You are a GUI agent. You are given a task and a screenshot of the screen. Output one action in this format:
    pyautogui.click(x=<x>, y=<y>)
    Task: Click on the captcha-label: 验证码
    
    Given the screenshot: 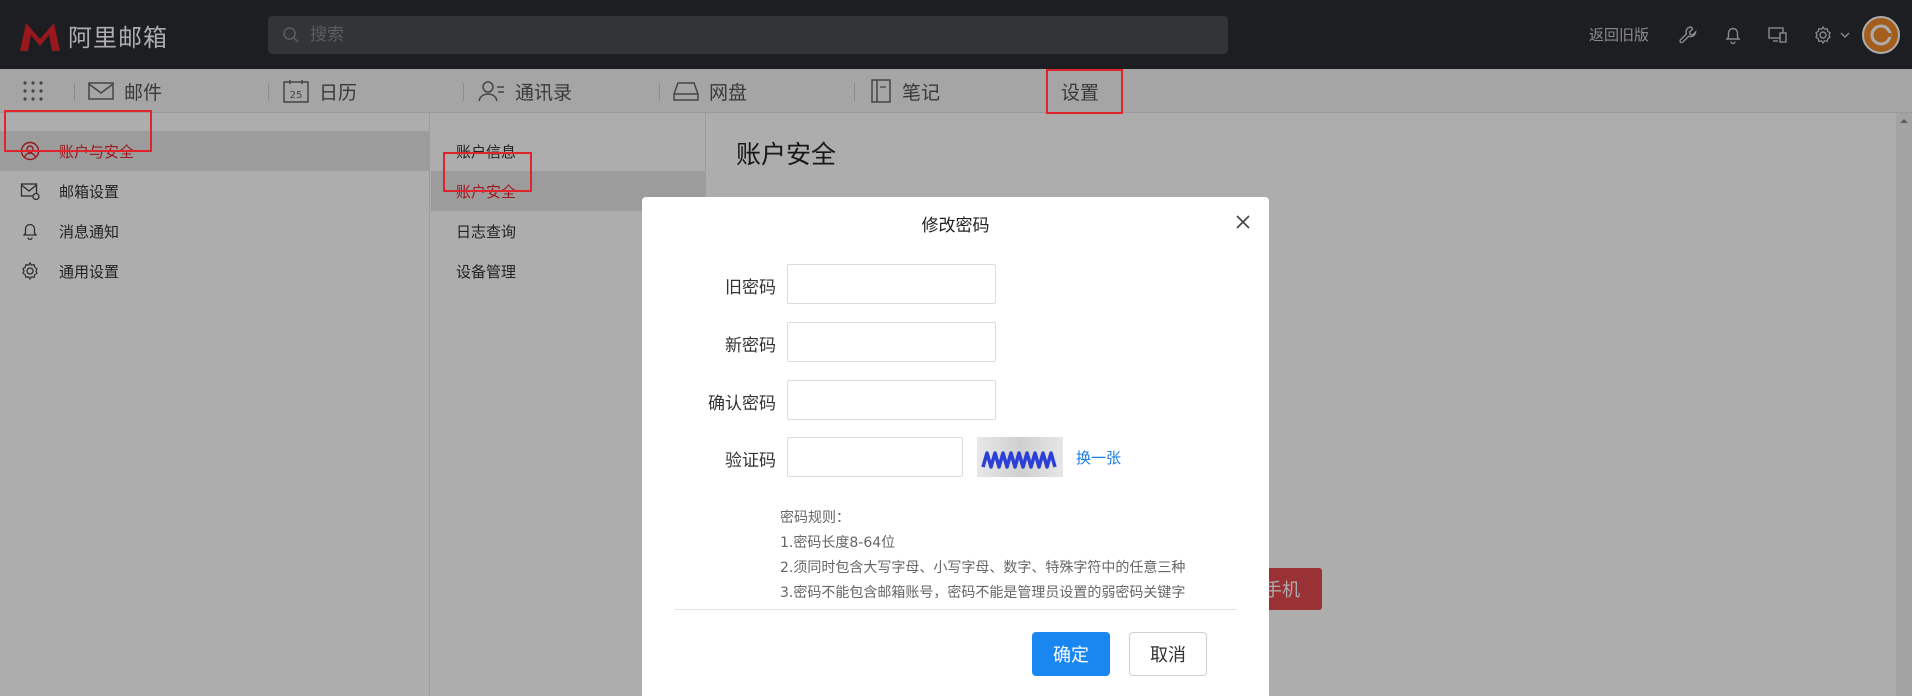 What is the action you would take?
    pyautogui.click(x=750, y=461)
    